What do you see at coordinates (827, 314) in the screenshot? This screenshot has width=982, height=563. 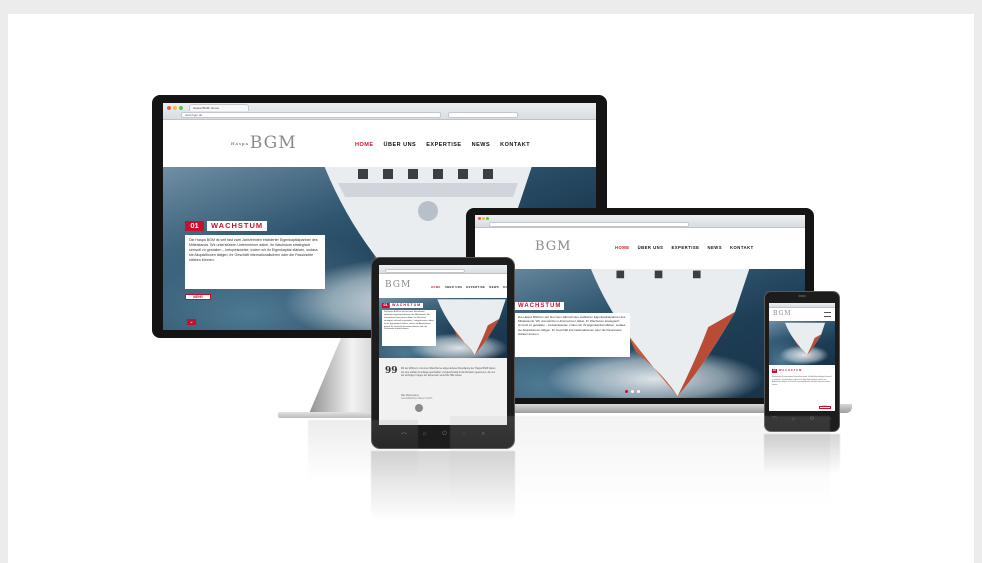 I see `menu-icon` at bounding box center [827, 314].